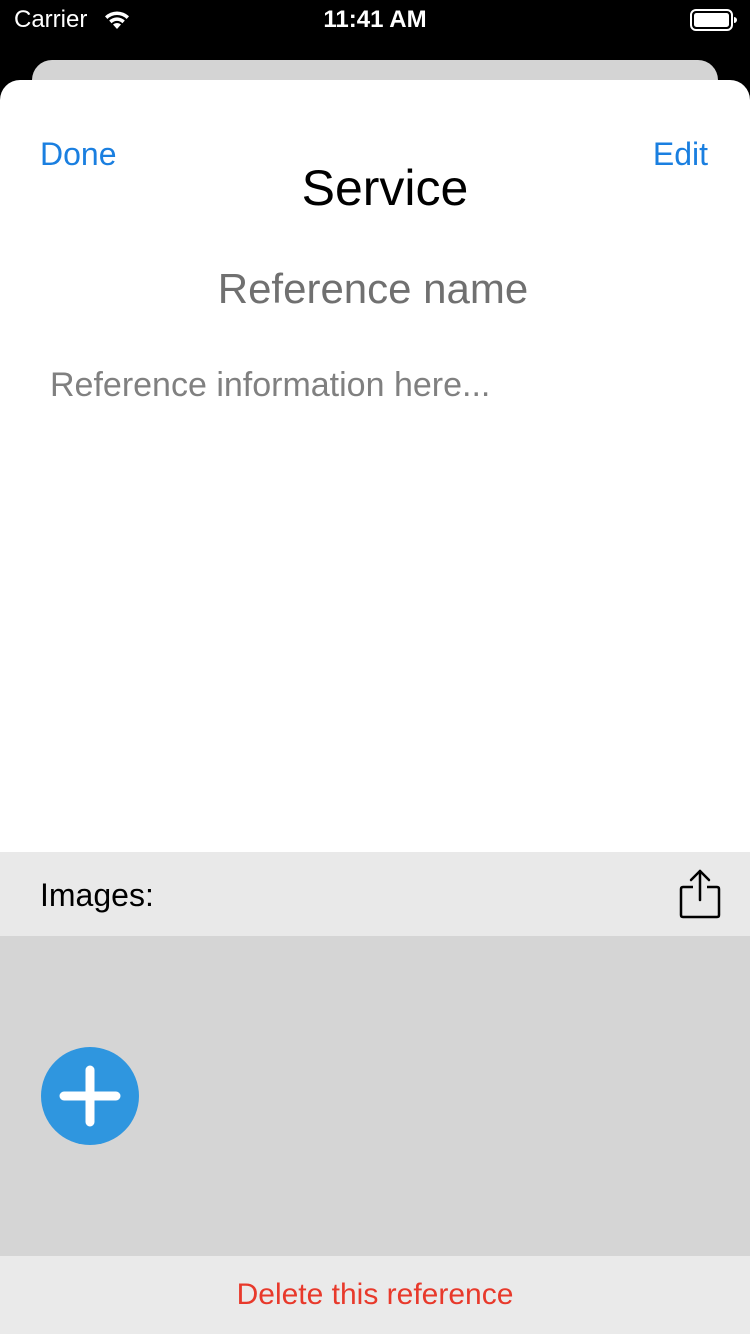  I want to click on delete-reference-button: Delete this reference, so click(375, 1295).